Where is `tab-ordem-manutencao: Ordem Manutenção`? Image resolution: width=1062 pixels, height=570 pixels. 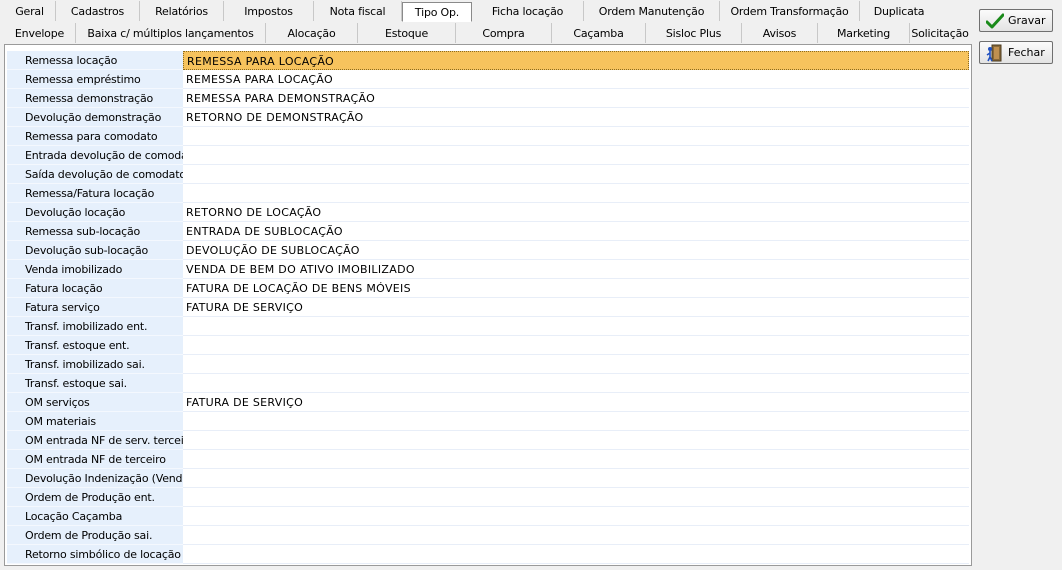 tab-ordem-manutencao: Ordem Manutenção is located at coordinates (652, 11).